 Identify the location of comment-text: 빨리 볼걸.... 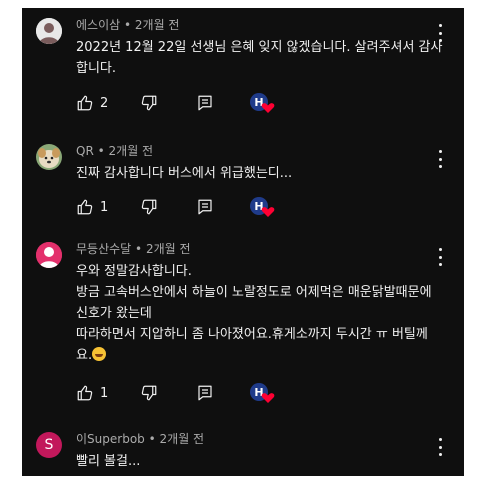
(258, 461).